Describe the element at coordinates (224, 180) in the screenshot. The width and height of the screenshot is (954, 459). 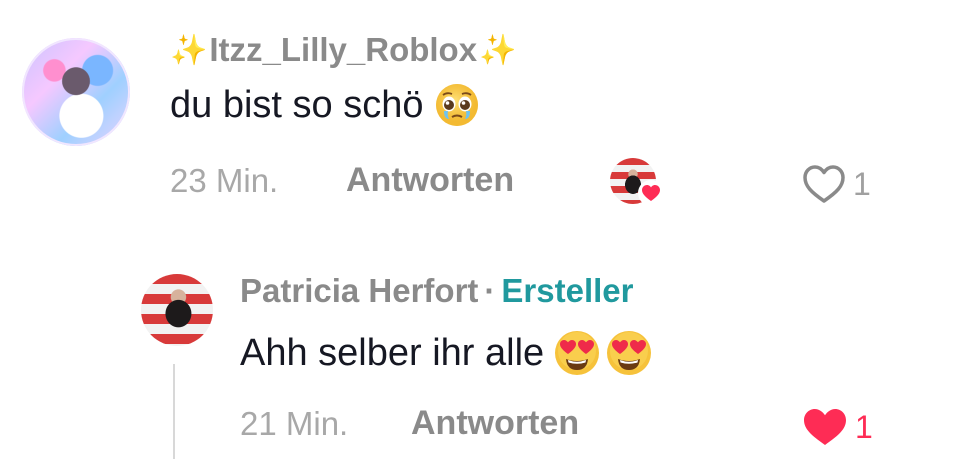
I see `comment-timestamp: 23 Min.` at that location.